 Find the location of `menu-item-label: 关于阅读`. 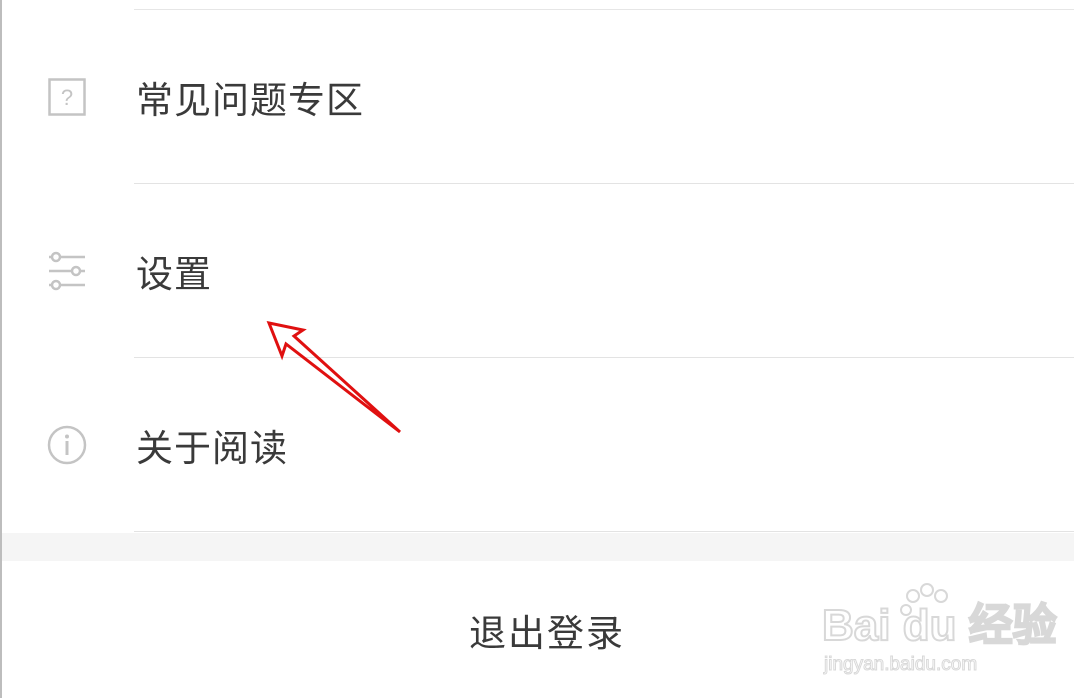

menu-item-label: 关于阅读 is located at coordinates (212, 448).